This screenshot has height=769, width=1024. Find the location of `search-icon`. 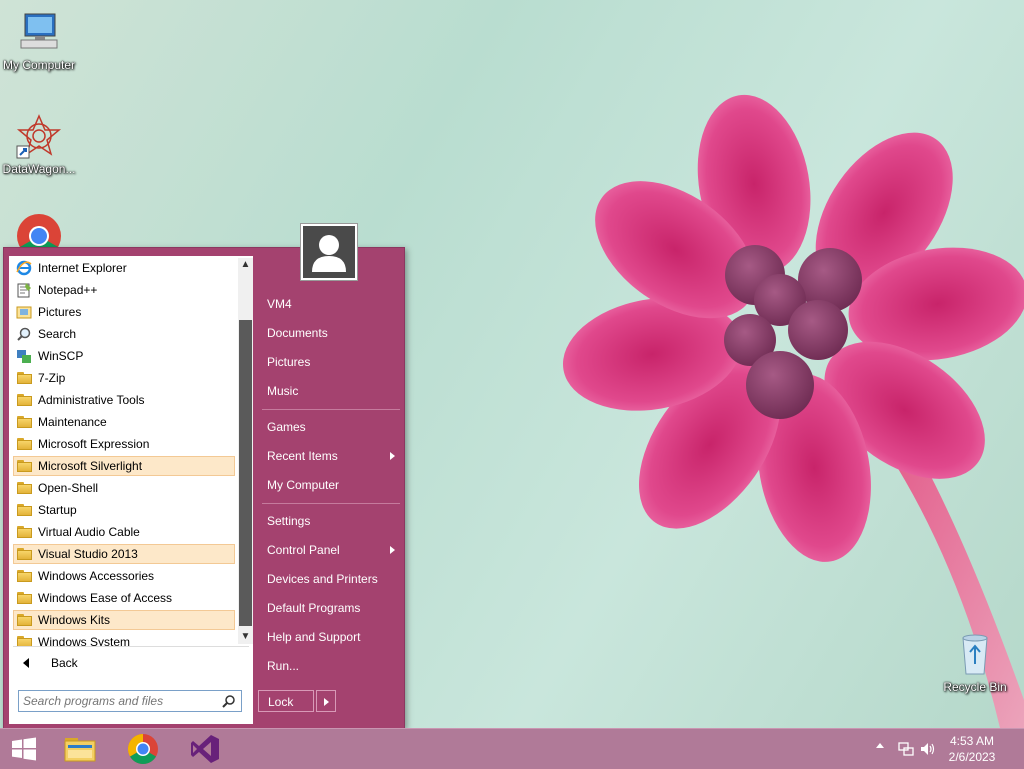

search-icon is located at coordinates (229, 701).